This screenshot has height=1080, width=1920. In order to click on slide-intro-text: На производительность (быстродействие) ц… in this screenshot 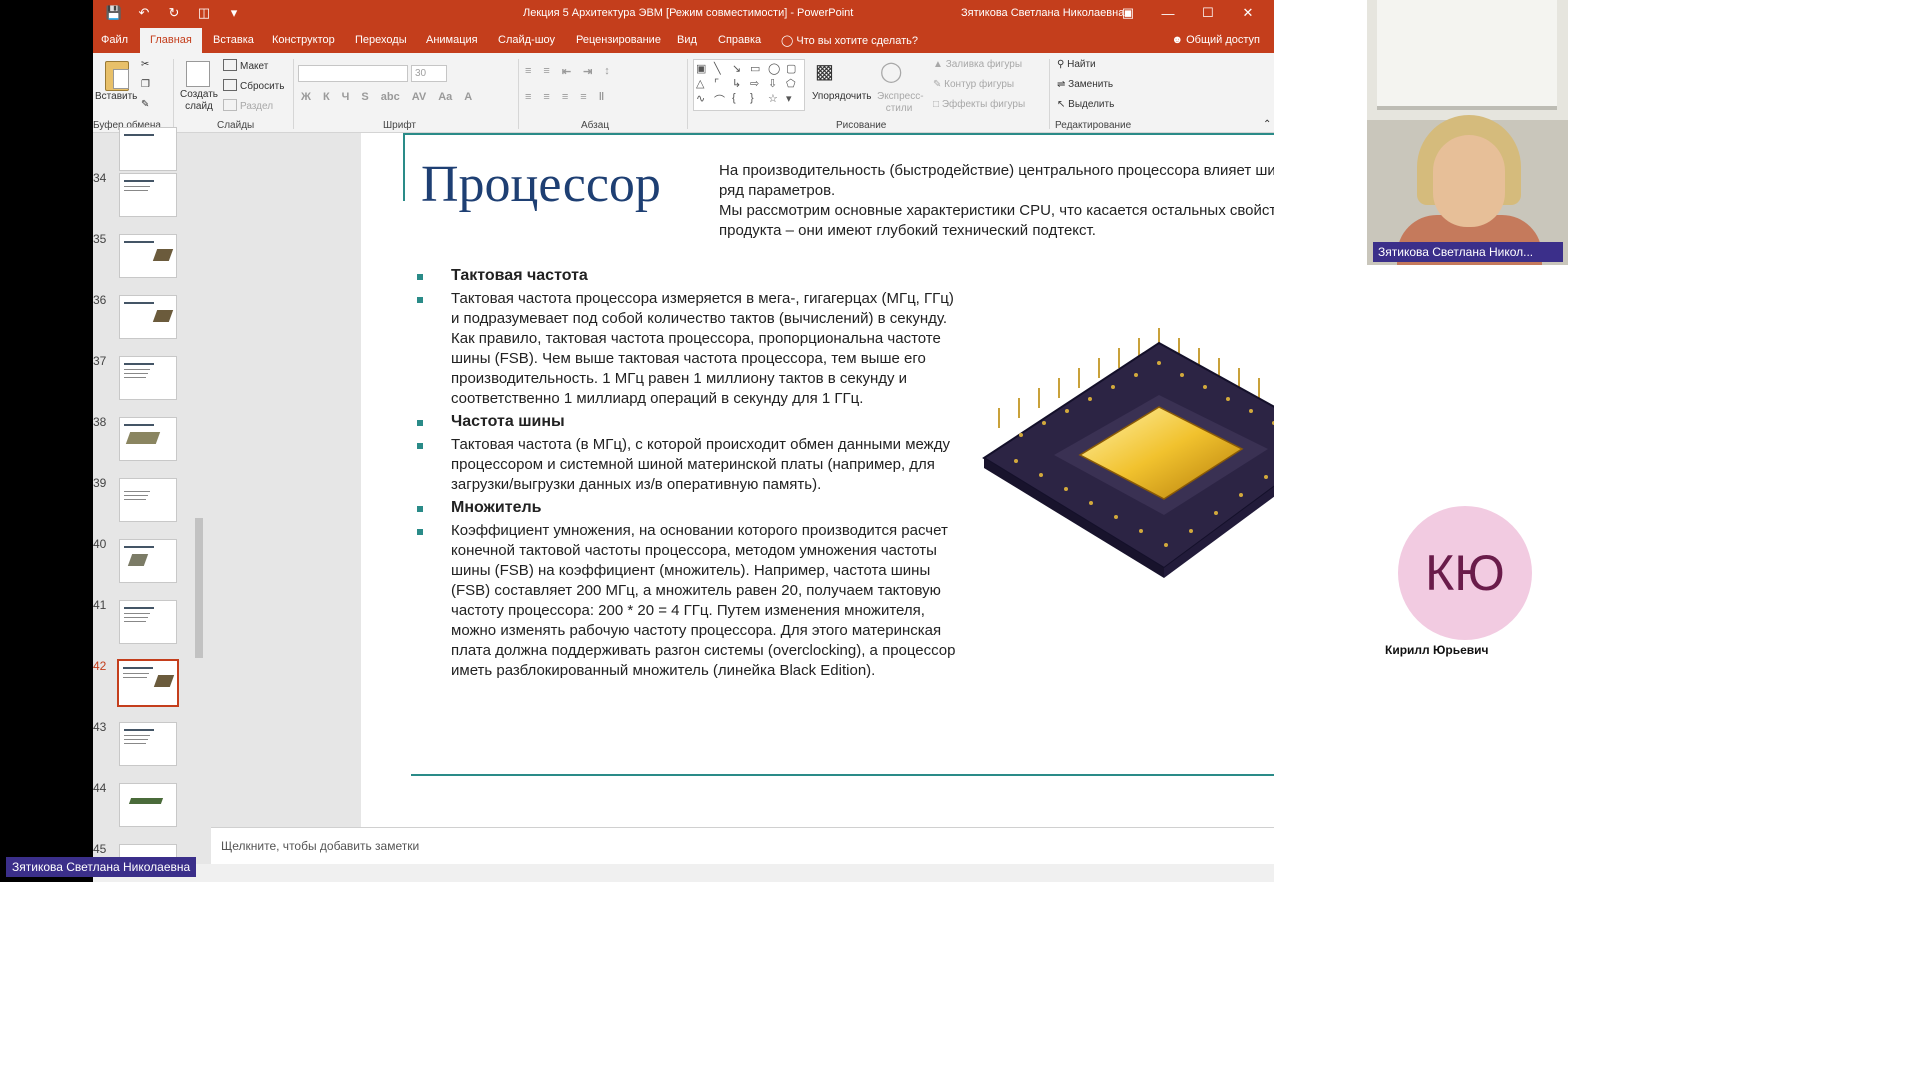, I will do `click(996, 201)`.